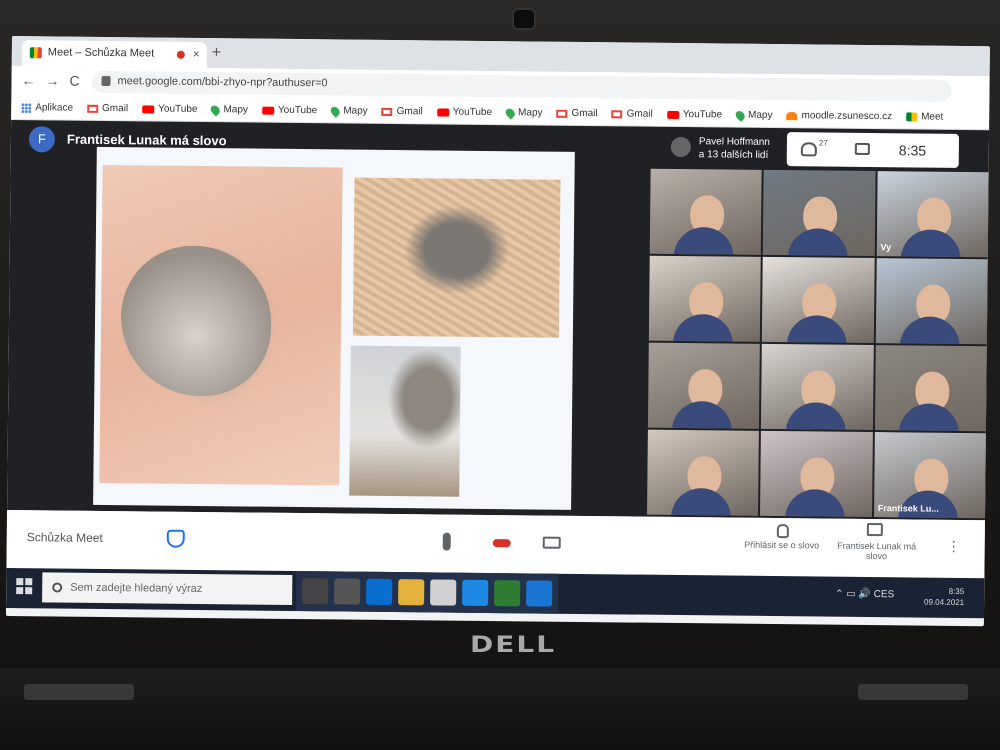 Image resolution: width=1000 pixels, height=750 pixels. I want to click on url-text: meet.google.com/bbi-zhyo-npr?authuser=0, so click(222, 82).